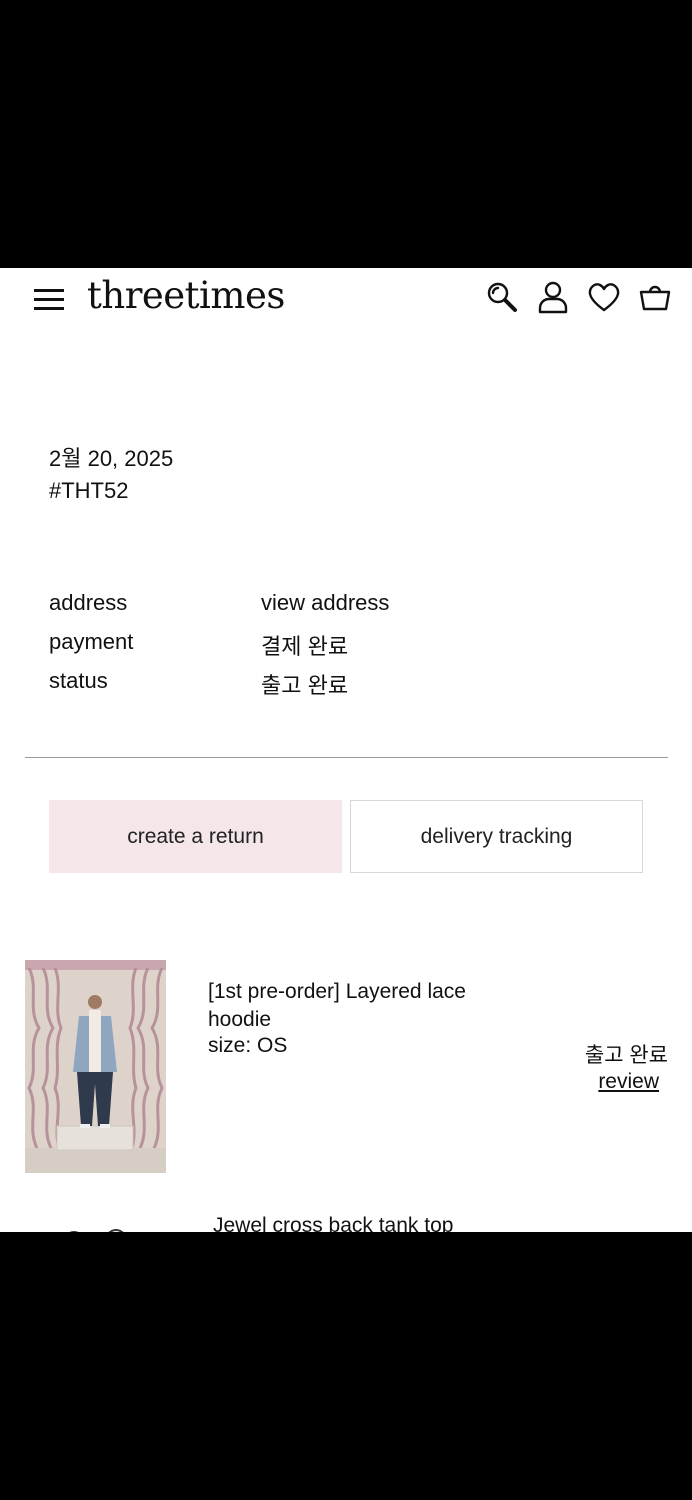 Image resolution: width=692 pixels, height=1500 pixels. What do you see at coordinates (496, 836) in the screenshot?
I see `delivery-tracking-button: delivery tracking` at bounding box center [496, 836].